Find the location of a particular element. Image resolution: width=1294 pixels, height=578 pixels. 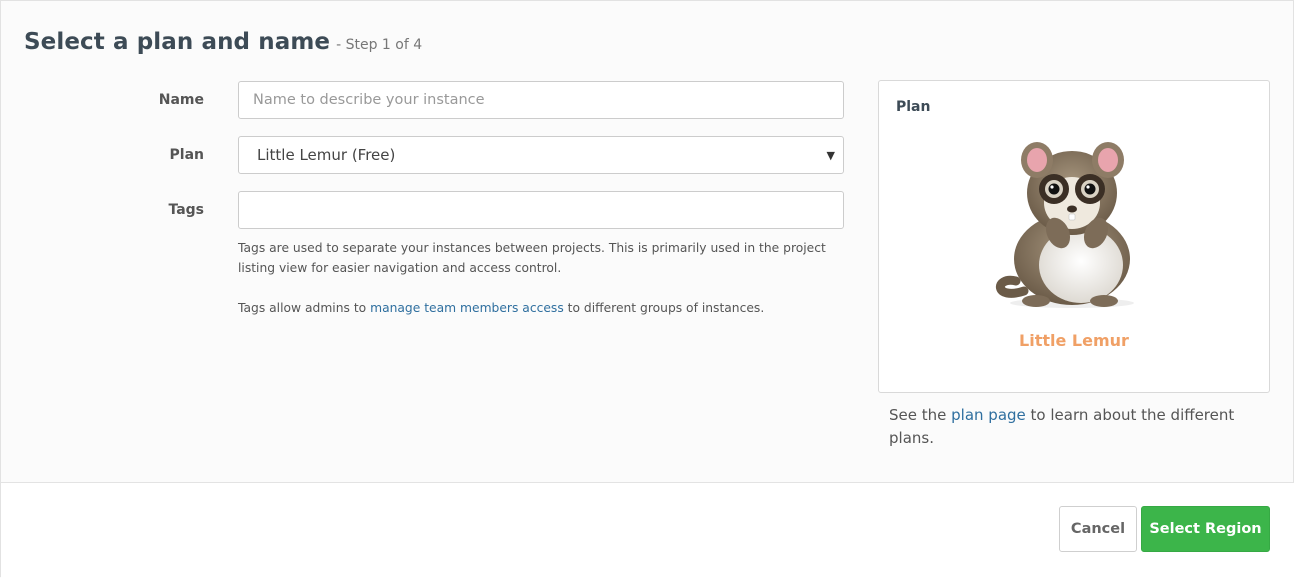

page-heading: Select a plan and name - Step 1 of 4 is located at coordinates (223, 42).